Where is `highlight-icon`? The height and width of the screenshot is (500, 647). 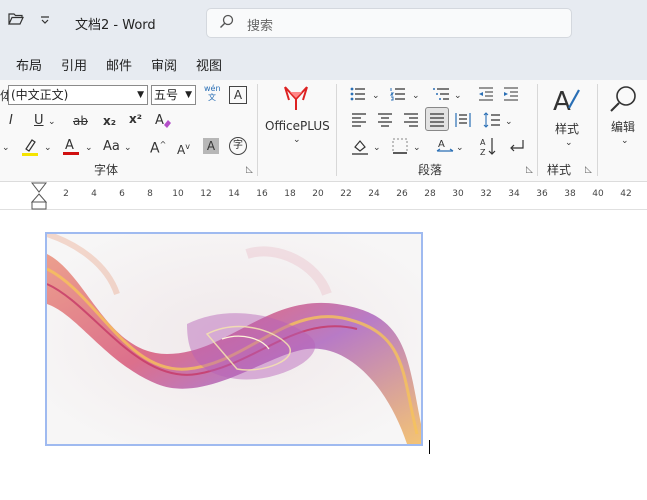
highlight-icon is located at coordinates (30, 149).